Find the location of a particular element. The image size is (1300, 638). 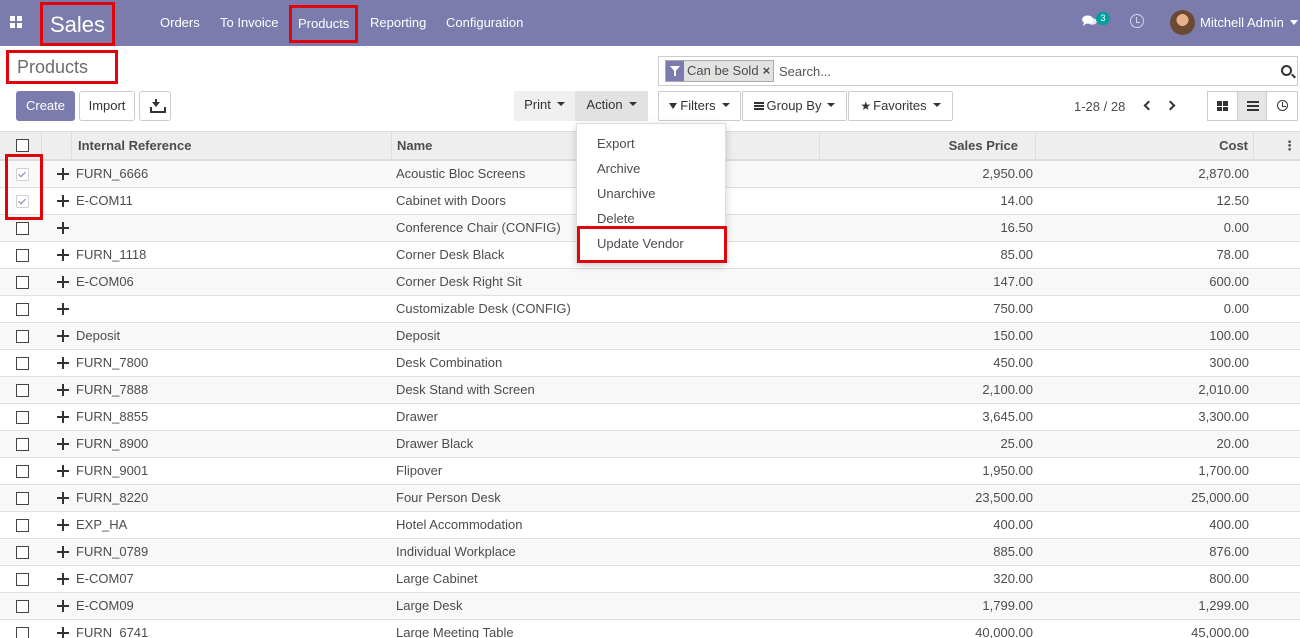

search-input is located at coordinates (1019, 71).